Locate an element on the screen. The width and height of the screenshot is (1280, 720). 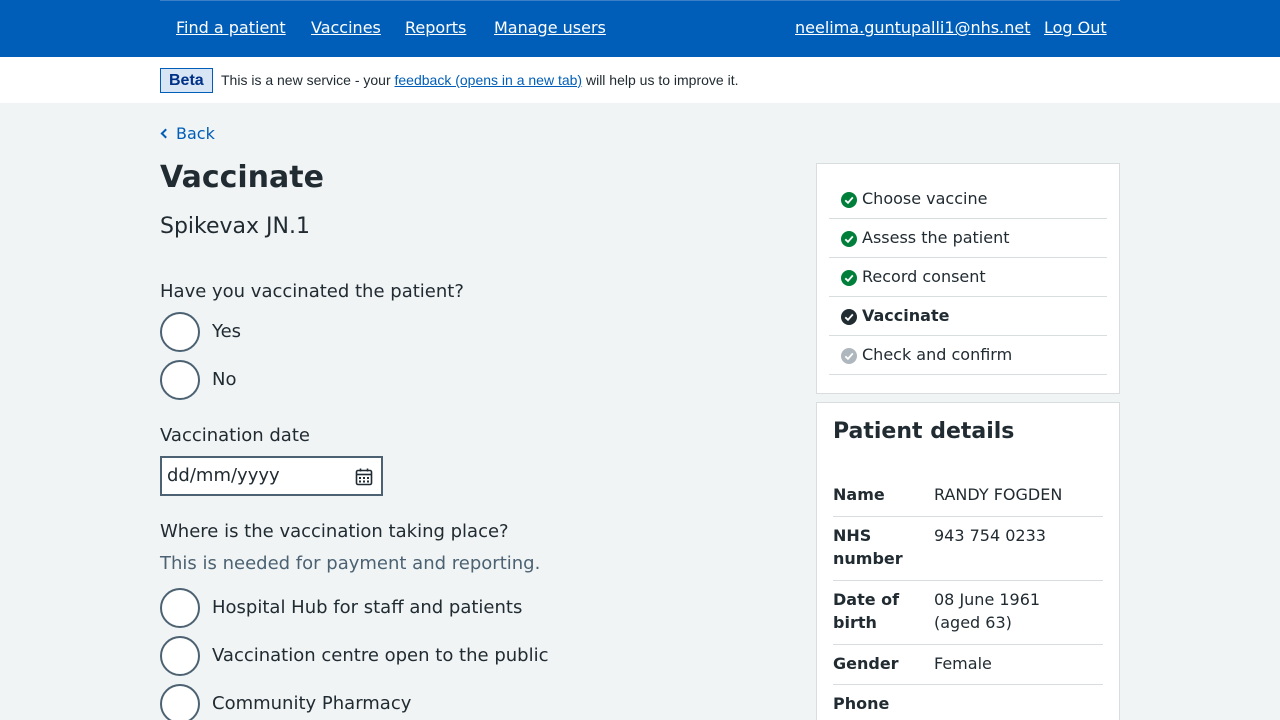
date-placeholder: dd/mm/yyyy is located at coordinates (223, 475).